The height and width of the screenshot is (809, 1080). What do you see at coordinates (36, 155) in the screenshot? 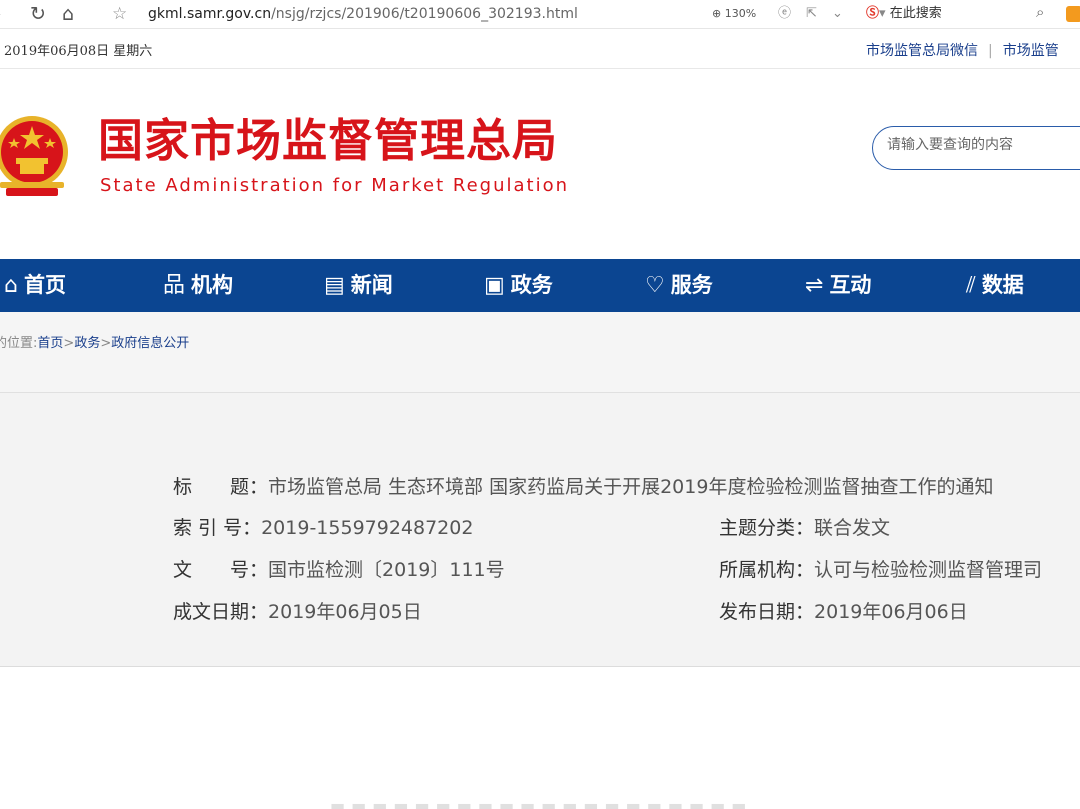
I see `national-emblem-icon` at bounding box center [36, 155].